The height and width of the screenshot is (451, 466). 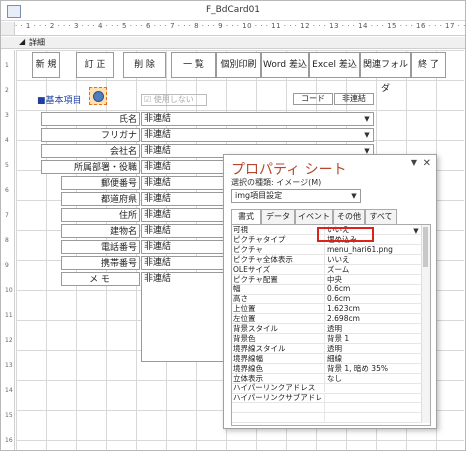 What do you see at coordinates (90, 135) in the screenshot?
I see `field-label-furigana: フリガナ` at bounding box center [90, 135].